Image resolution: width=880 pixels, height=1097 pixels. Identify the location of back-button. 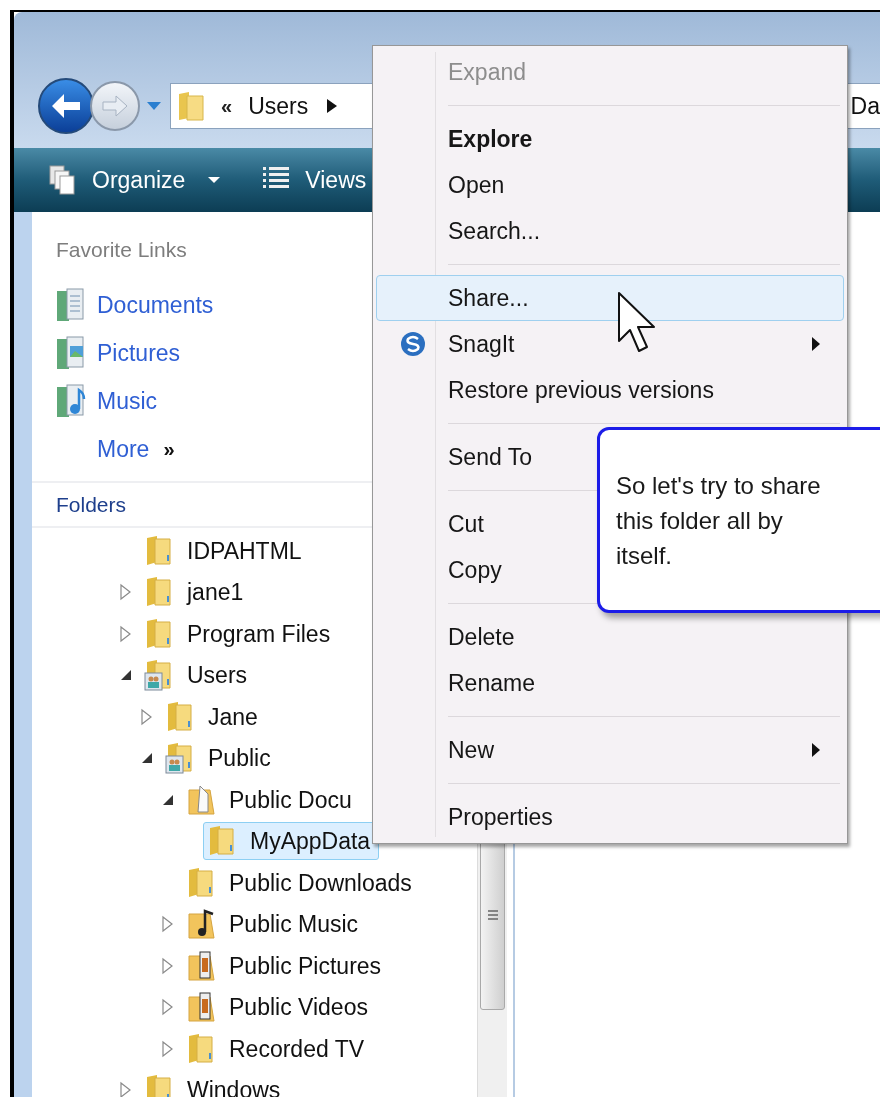
(66, 106).